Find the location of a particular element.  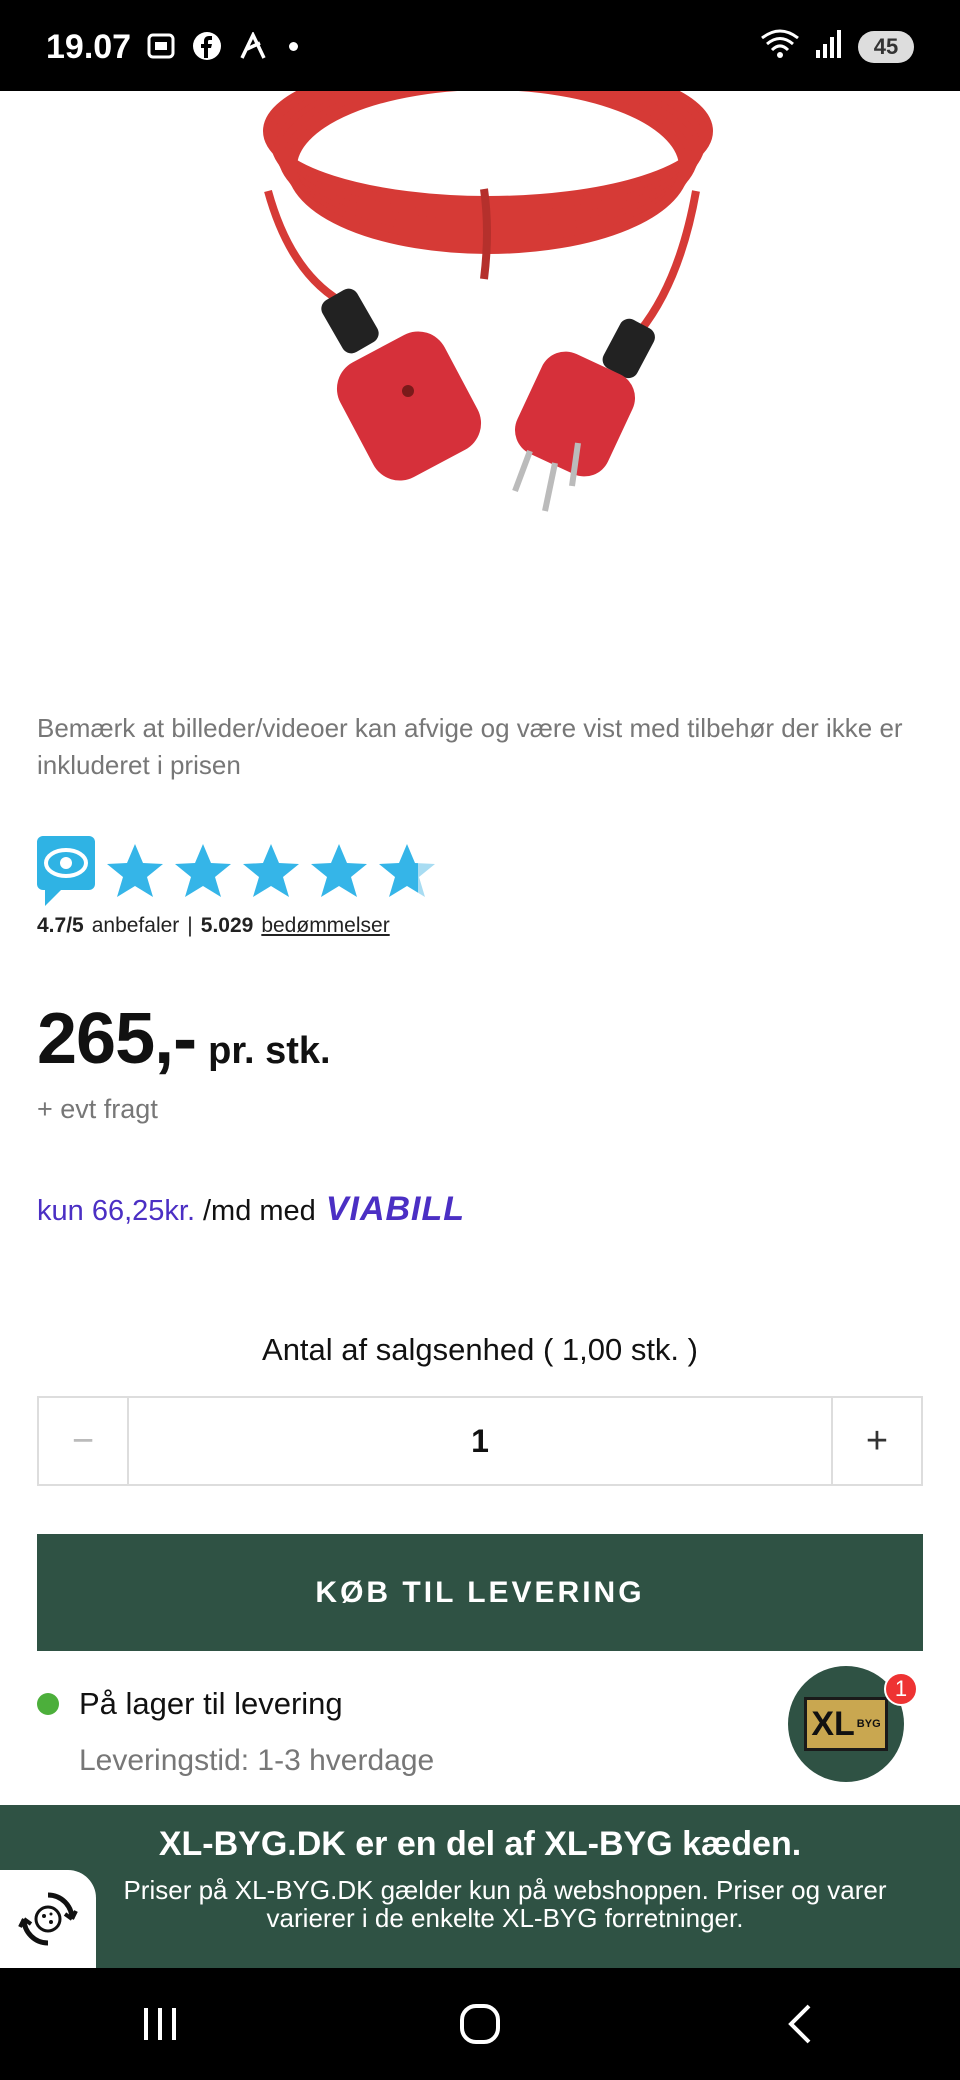

e-maerke-icon is located at coordinates (66, 871).